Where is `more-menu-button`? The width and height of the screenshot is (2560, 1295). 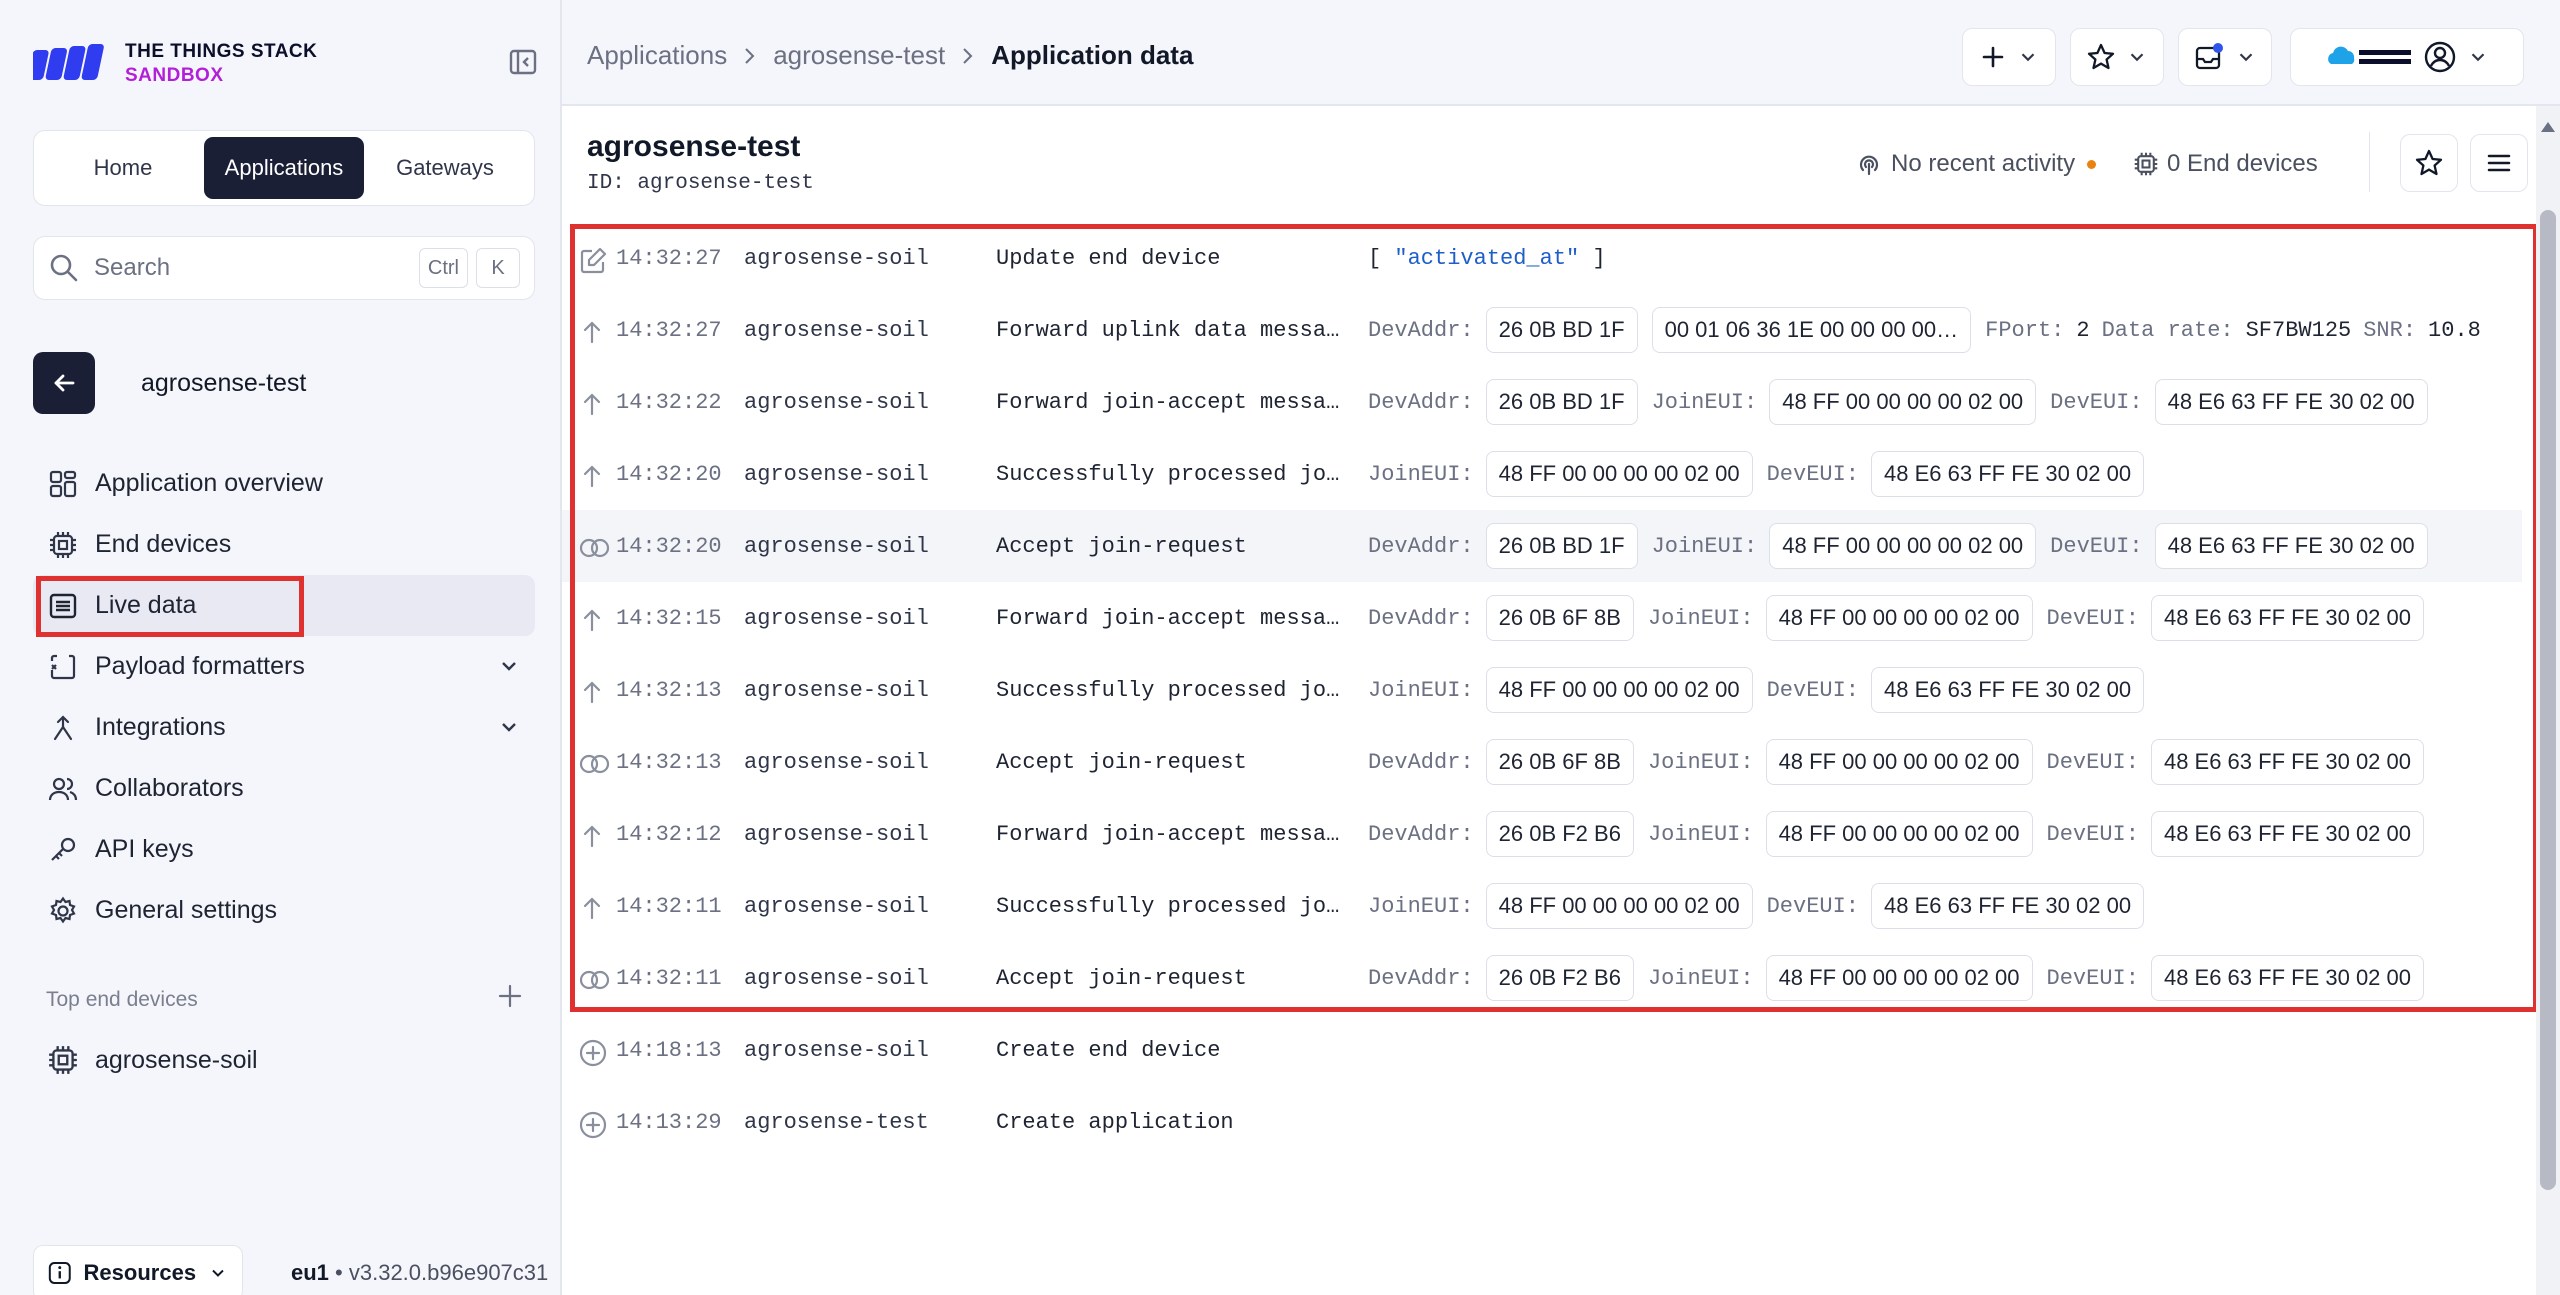 more-menu-button is located at coordinates (2499, 163).